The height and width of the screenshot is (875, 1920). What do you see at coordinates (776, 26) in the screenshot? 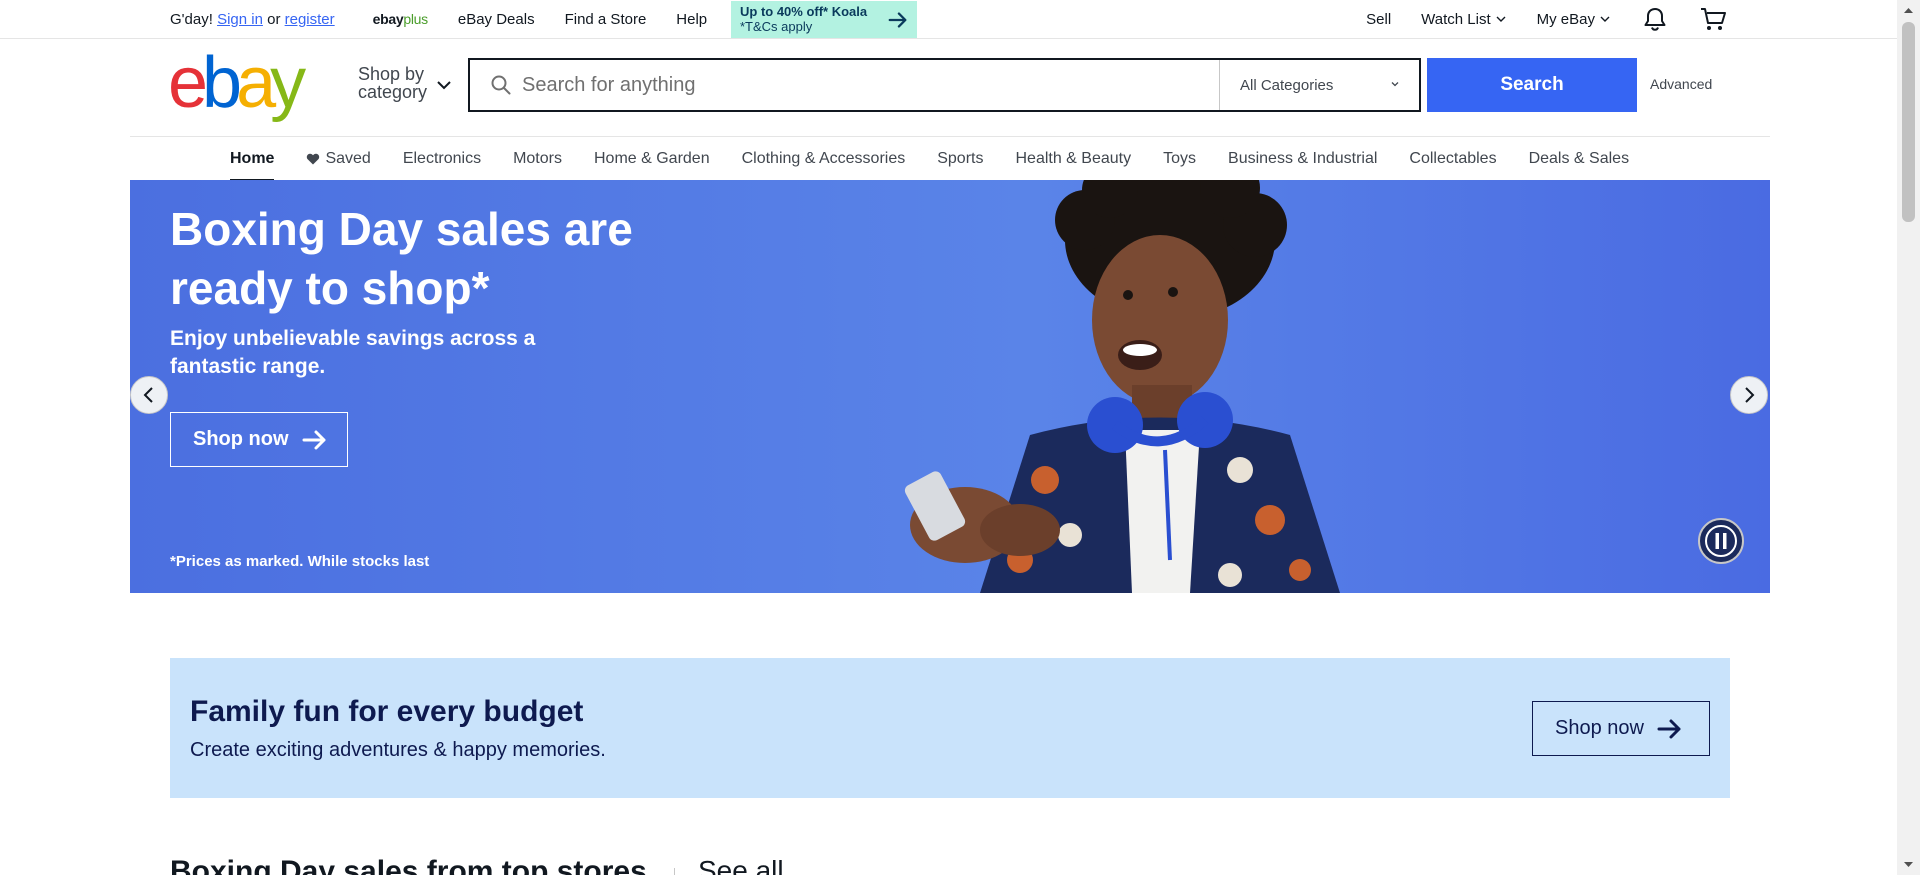
I see `promo-line-2: *T&Cs apply` at bounding box center [776, 26].